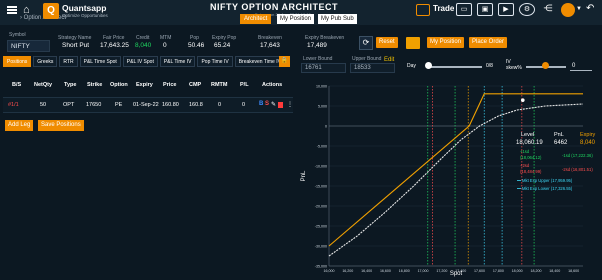  What do you see at coordinates (423, 271) in the screenshot?
I see `x-tick-label: 17,000` at bounding box center [423, 271].